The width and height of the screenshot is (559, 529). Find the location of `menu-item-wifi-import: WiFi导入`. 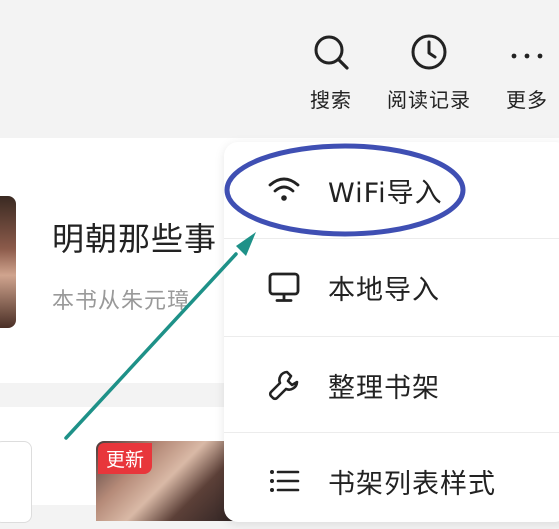

menu-item-wifi-import: WiFi导入 is located at coordinates (391, 190).